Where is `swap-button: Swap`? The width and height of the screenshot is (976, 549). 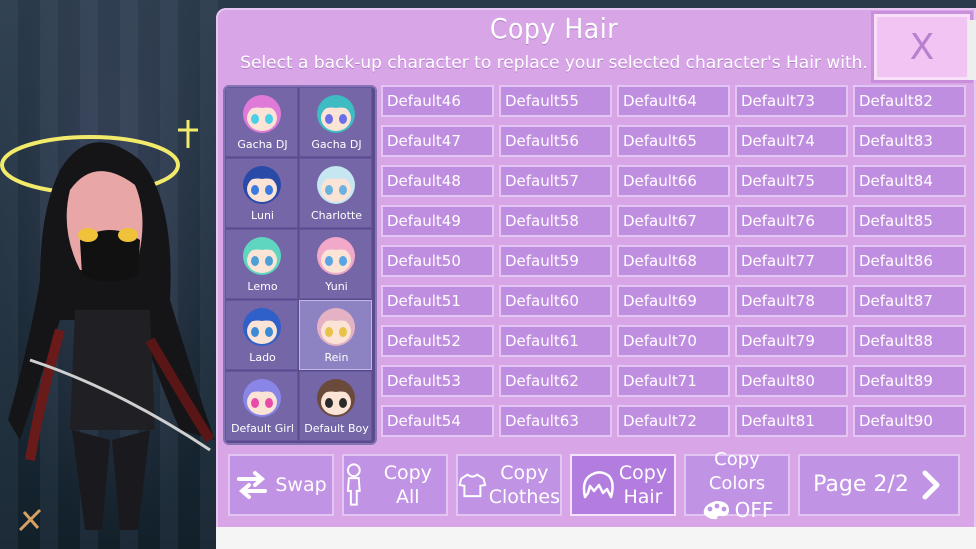 swap-button: Swap is located at coordinates (281, 485).